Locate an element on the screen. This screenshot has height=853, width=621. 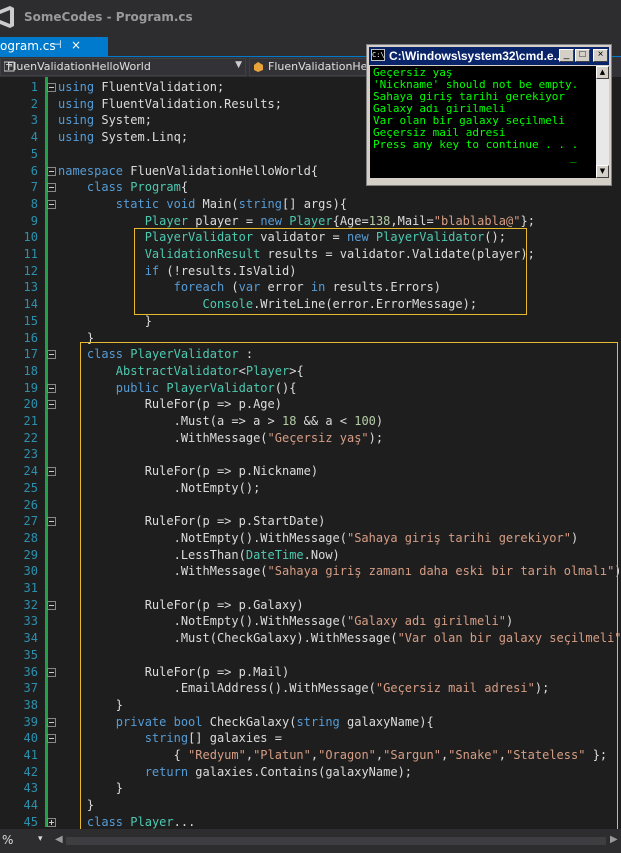
line-number: 41 is located at coordinates (30, 755).